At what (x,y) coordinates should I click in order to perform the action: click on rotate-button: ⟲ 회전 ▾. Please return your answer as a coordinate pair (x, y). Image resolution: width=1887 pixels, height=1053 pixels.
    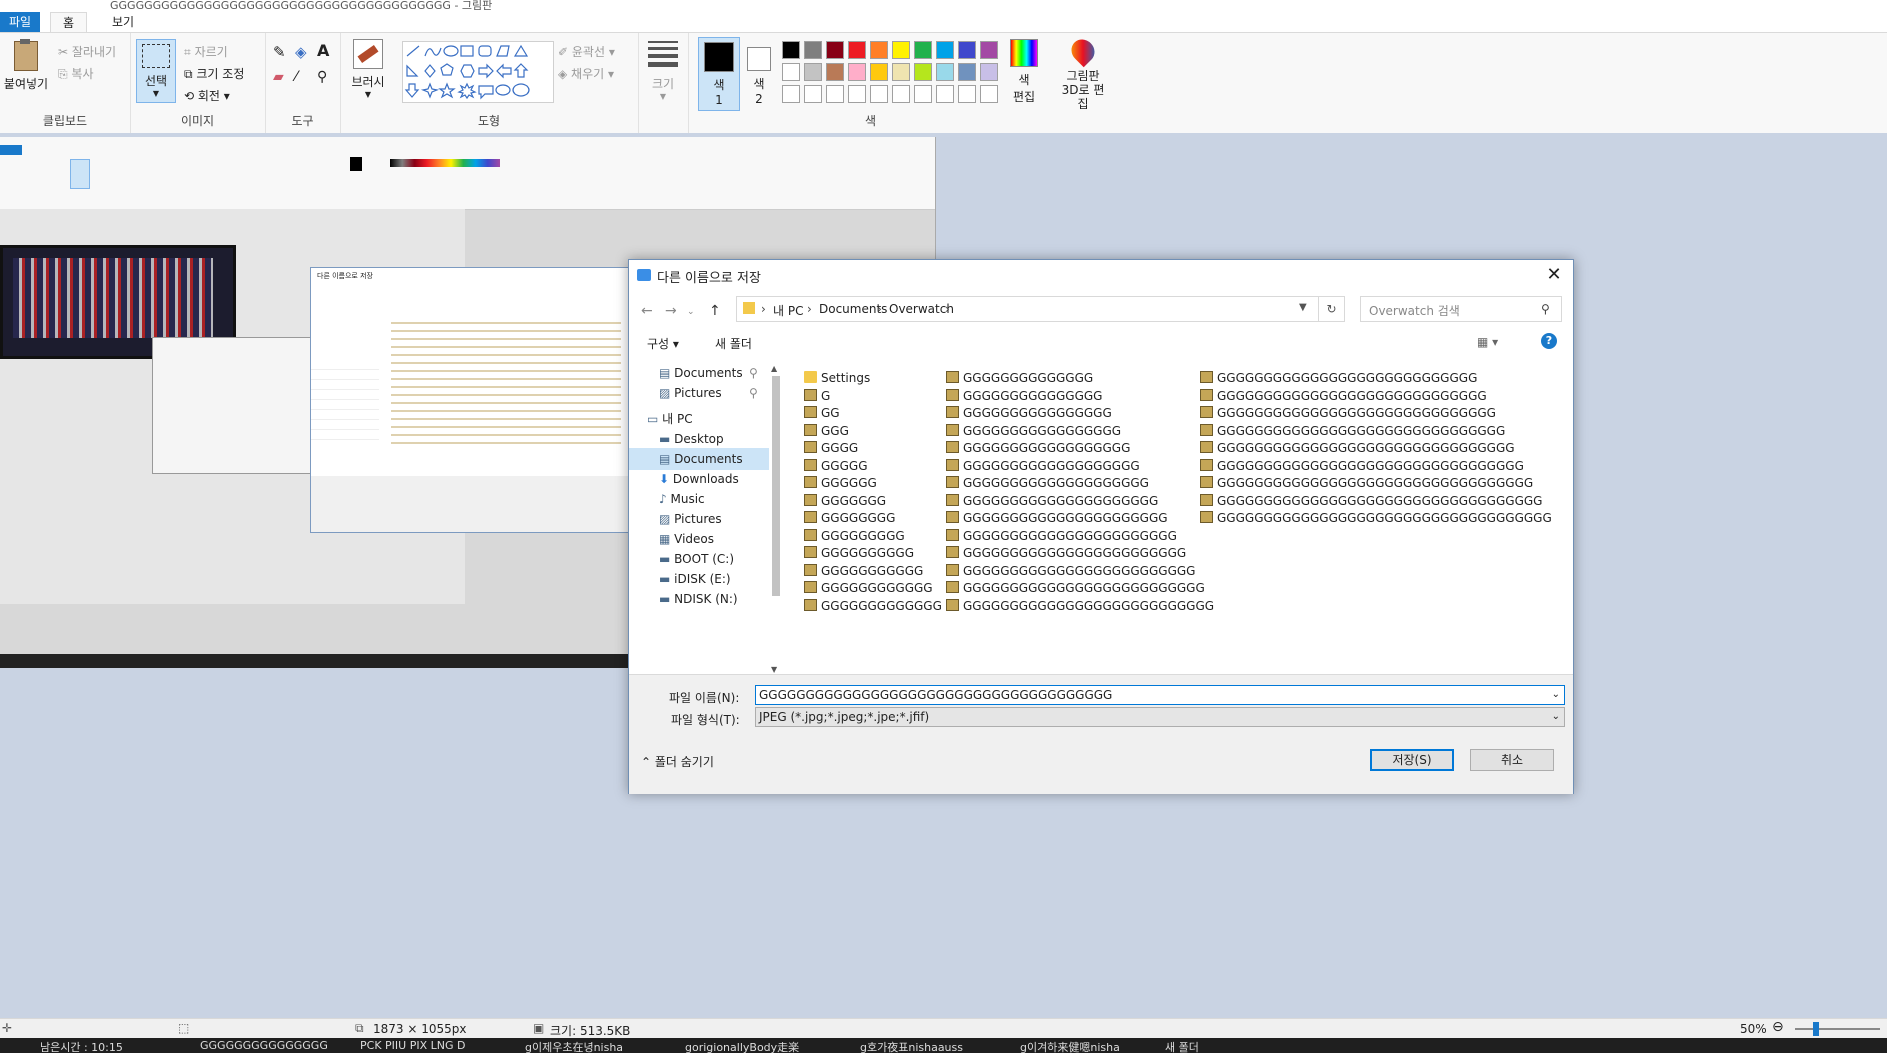
    Looking at the image, I should click on (207, 95).